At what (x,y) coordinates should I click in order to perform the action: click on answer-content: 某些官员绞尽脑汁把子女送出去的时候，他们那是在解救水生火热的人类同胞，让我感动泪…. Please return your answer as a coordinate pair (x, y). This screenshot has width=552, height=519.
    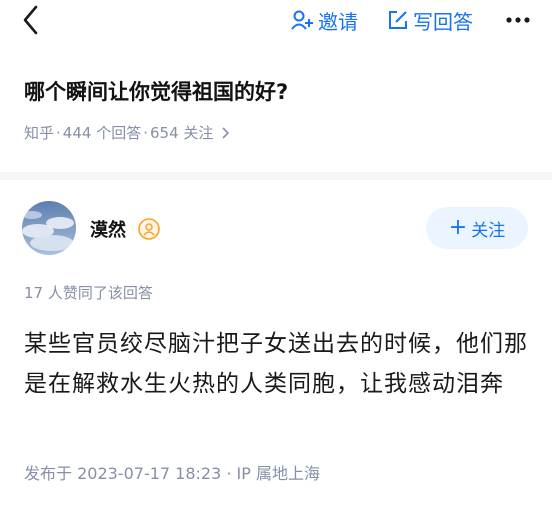
    Looking at the image, I should click on (276, 364).